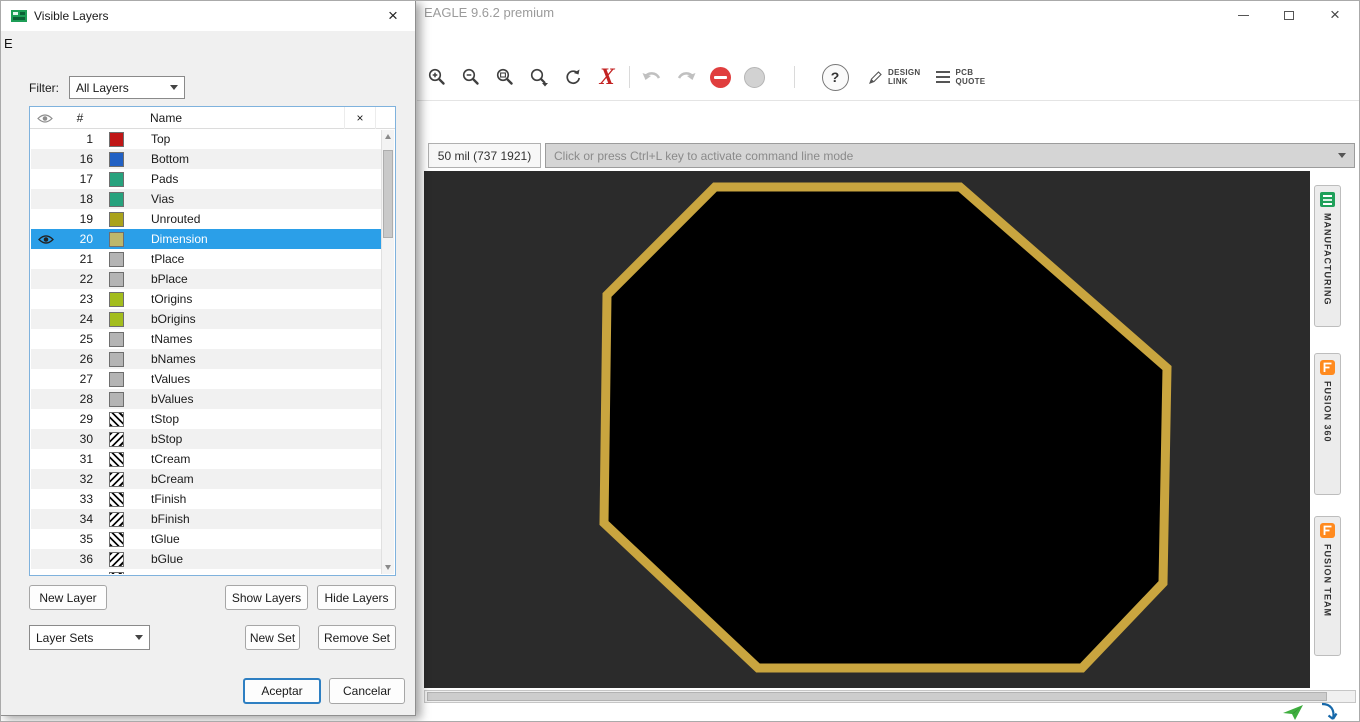 Image resolution: width=1360 pixels, height=722 pixels. I want to click on zoom-out-button, so click(471, 77).